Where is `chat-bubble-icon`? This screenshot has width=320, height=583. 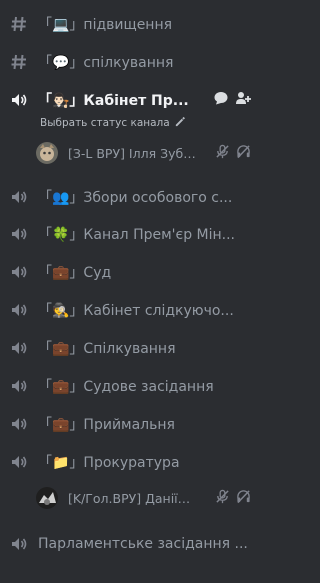
chat-bubble-icon is located at coordinates (221, 100).